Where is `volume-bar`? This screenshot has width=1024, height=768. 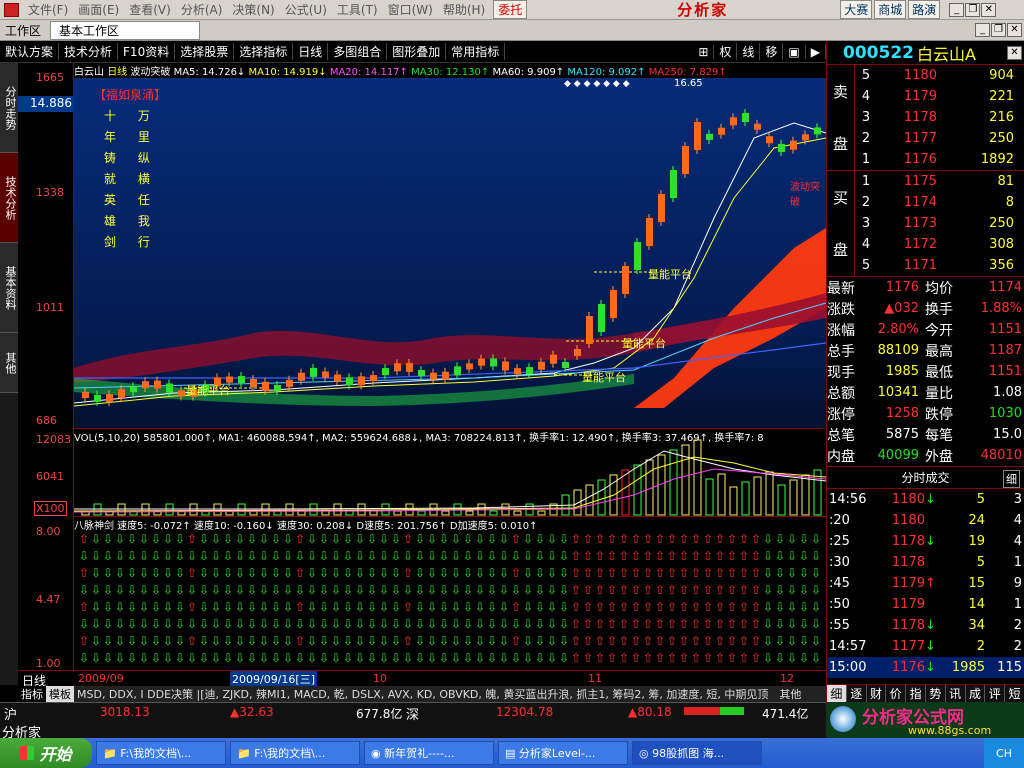 volume-bar is located at coordinates (349, 513).